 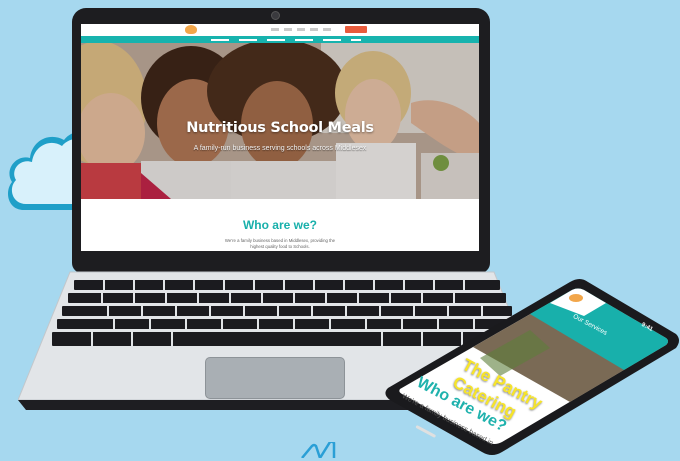 I want to click on webcam-icon, so click(x=275, y=15).